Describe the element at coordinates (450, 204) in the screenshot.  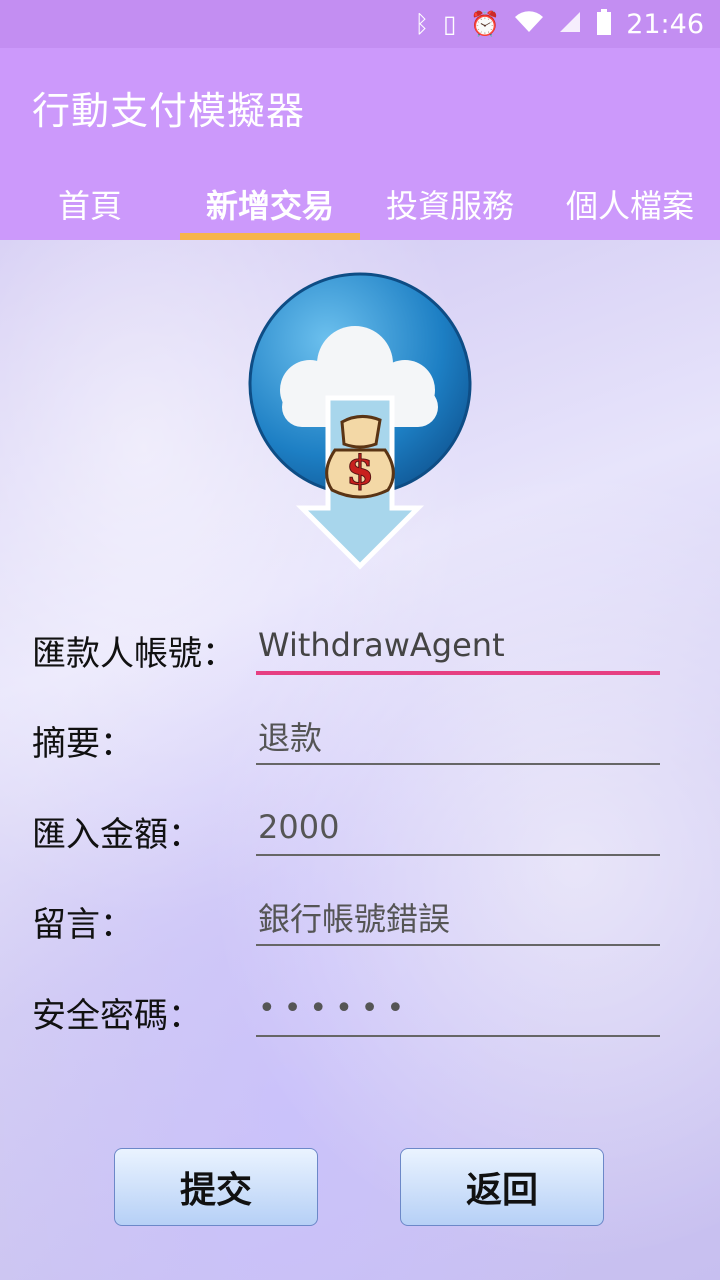
I see `tab-investment: 投資服務` at that location.